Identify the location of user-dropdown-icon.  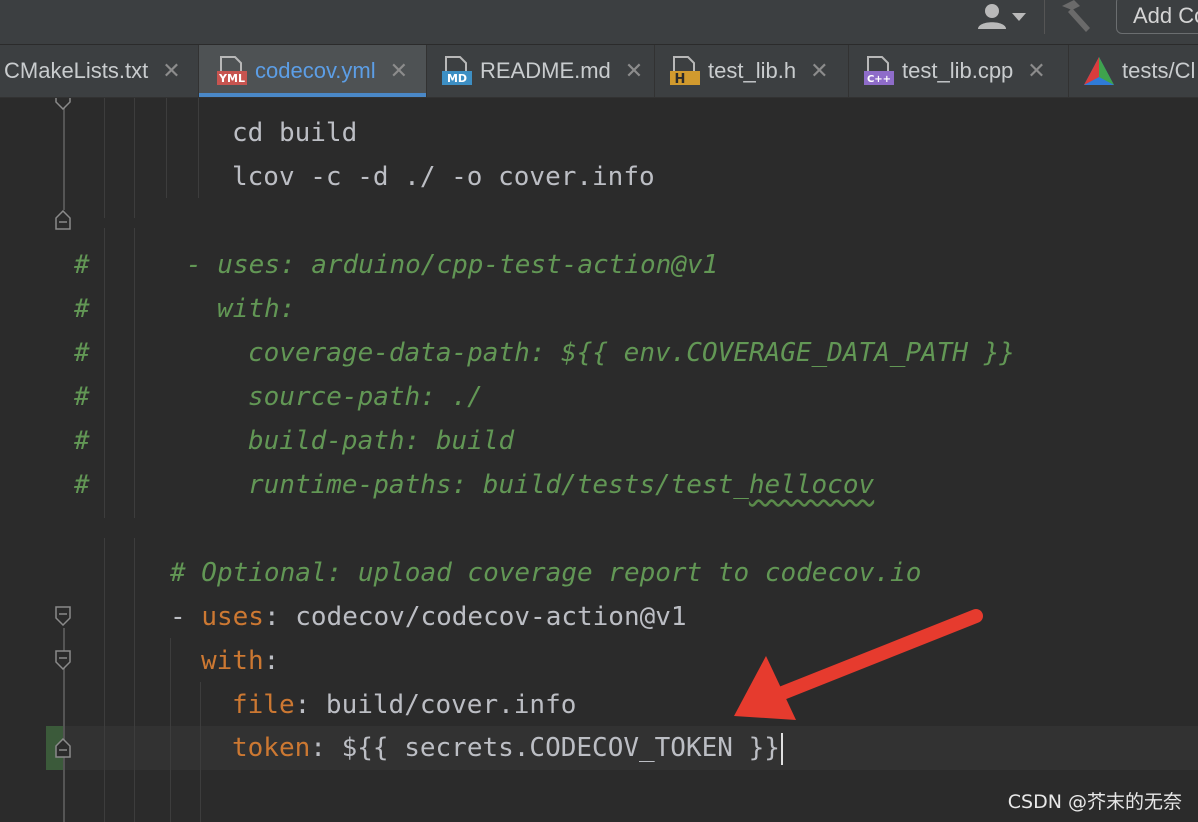
(1003, 17).